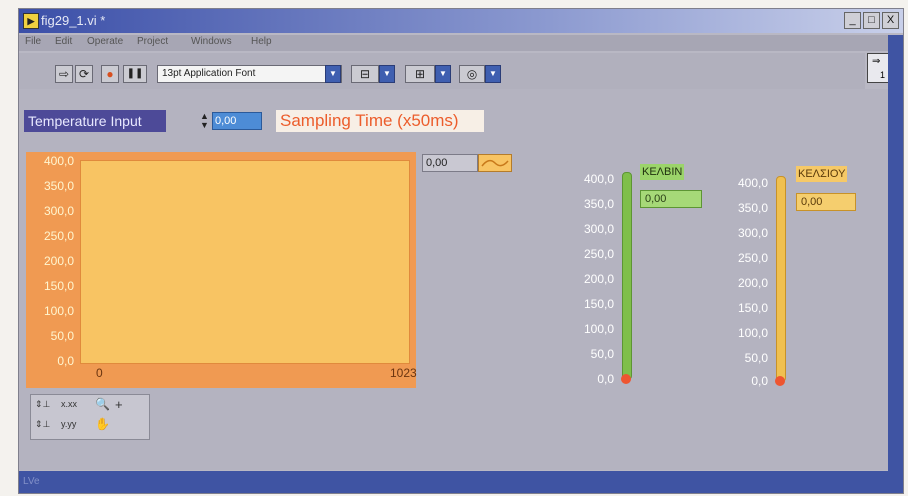 The height and width of the screenshot is (496, 908). What do you see at coordinates (472, 74) in the screenshot?
I see `reorder-icon: ◎` at bounding box center [472, 74].